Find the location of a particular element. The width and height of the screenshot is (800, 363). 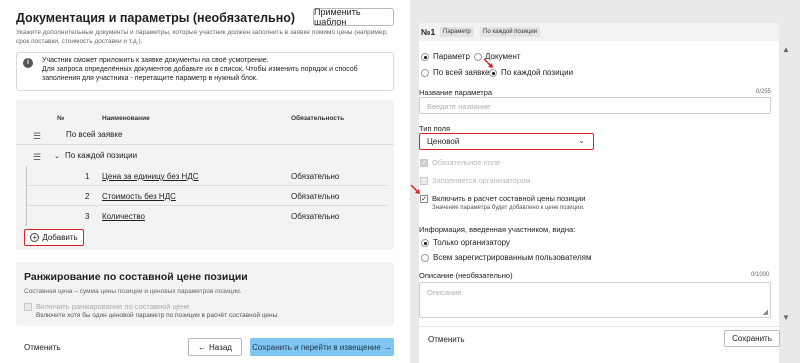

column-header-required: Обязательность is located at coordinates (318, 118).